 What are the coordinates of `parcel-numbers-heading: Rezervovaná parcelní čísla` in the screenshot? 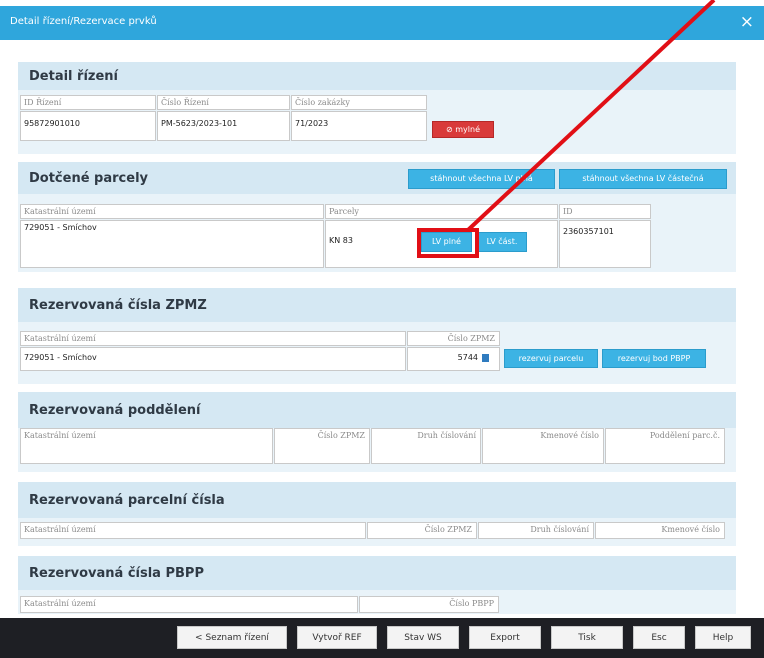 It's located at (127, 500).